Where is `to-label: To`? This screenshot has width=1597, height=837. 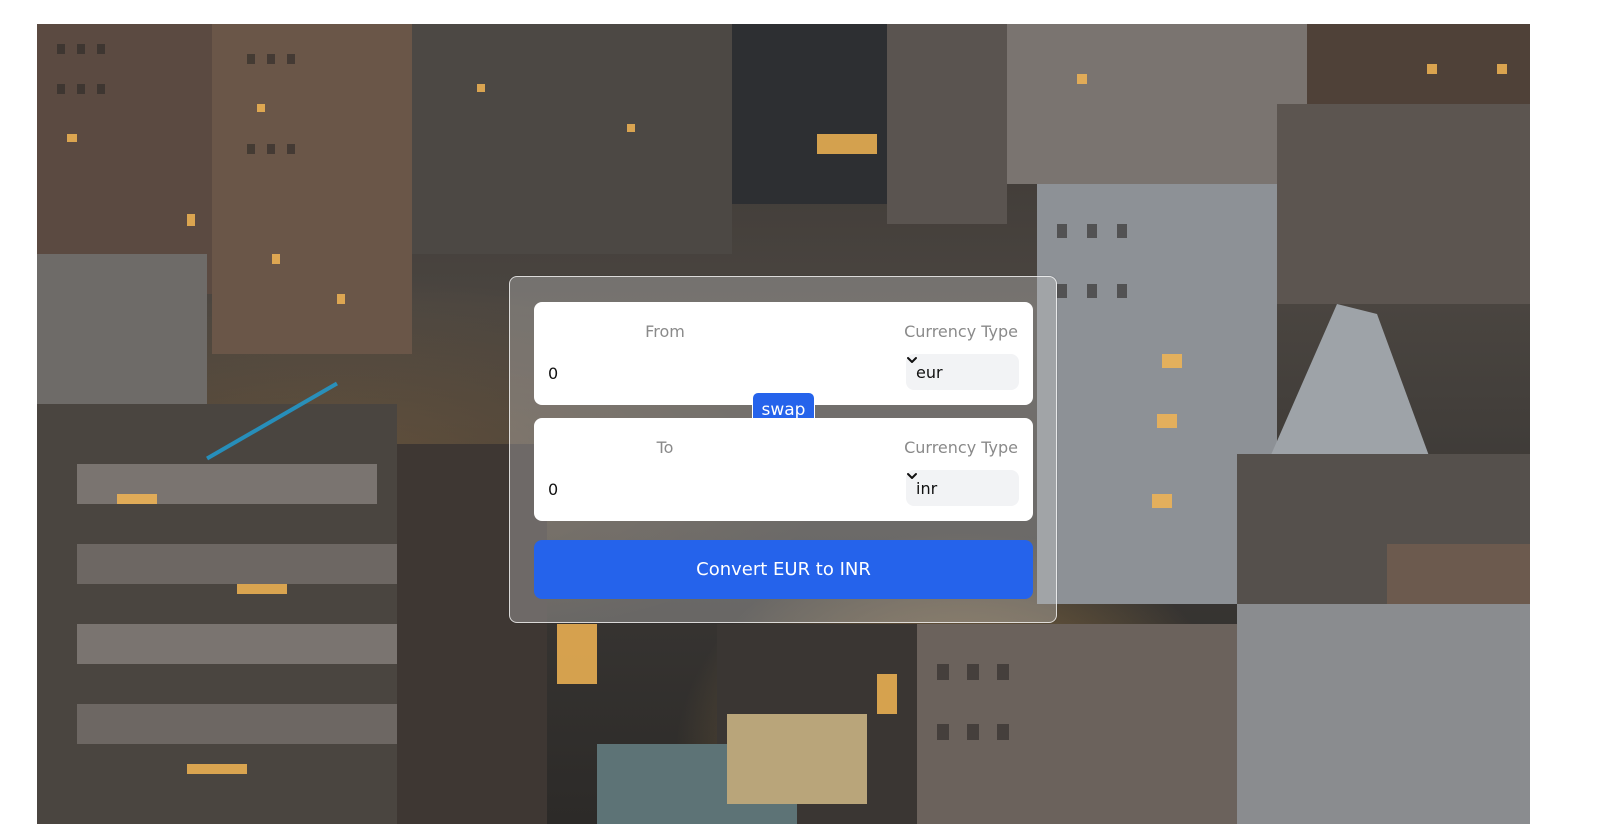
to-label: To is located at coordinates (665, 447).